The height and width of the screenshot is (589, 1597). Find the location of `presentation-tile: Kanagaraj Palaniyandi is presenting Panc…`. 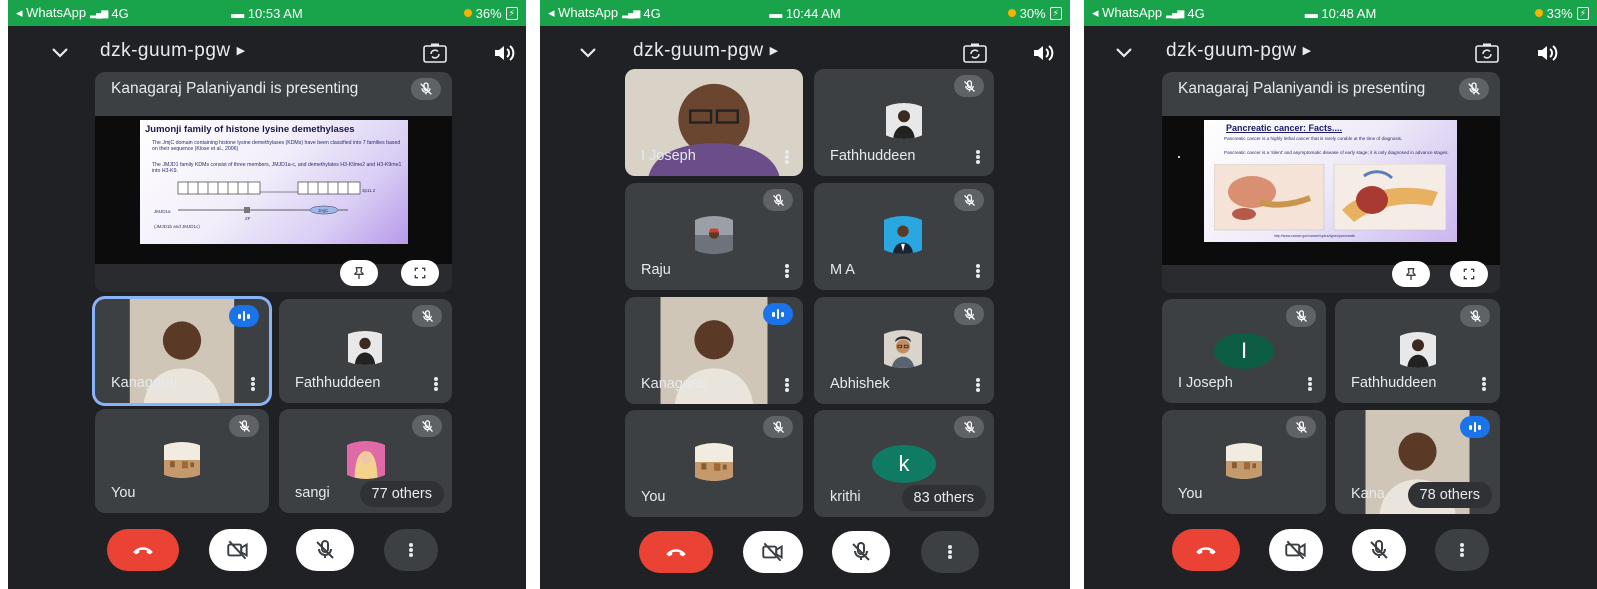

presentation-tile: Kanagaraj Palaniyandi is presenting Panc… is located at coordinates (1331, 182).